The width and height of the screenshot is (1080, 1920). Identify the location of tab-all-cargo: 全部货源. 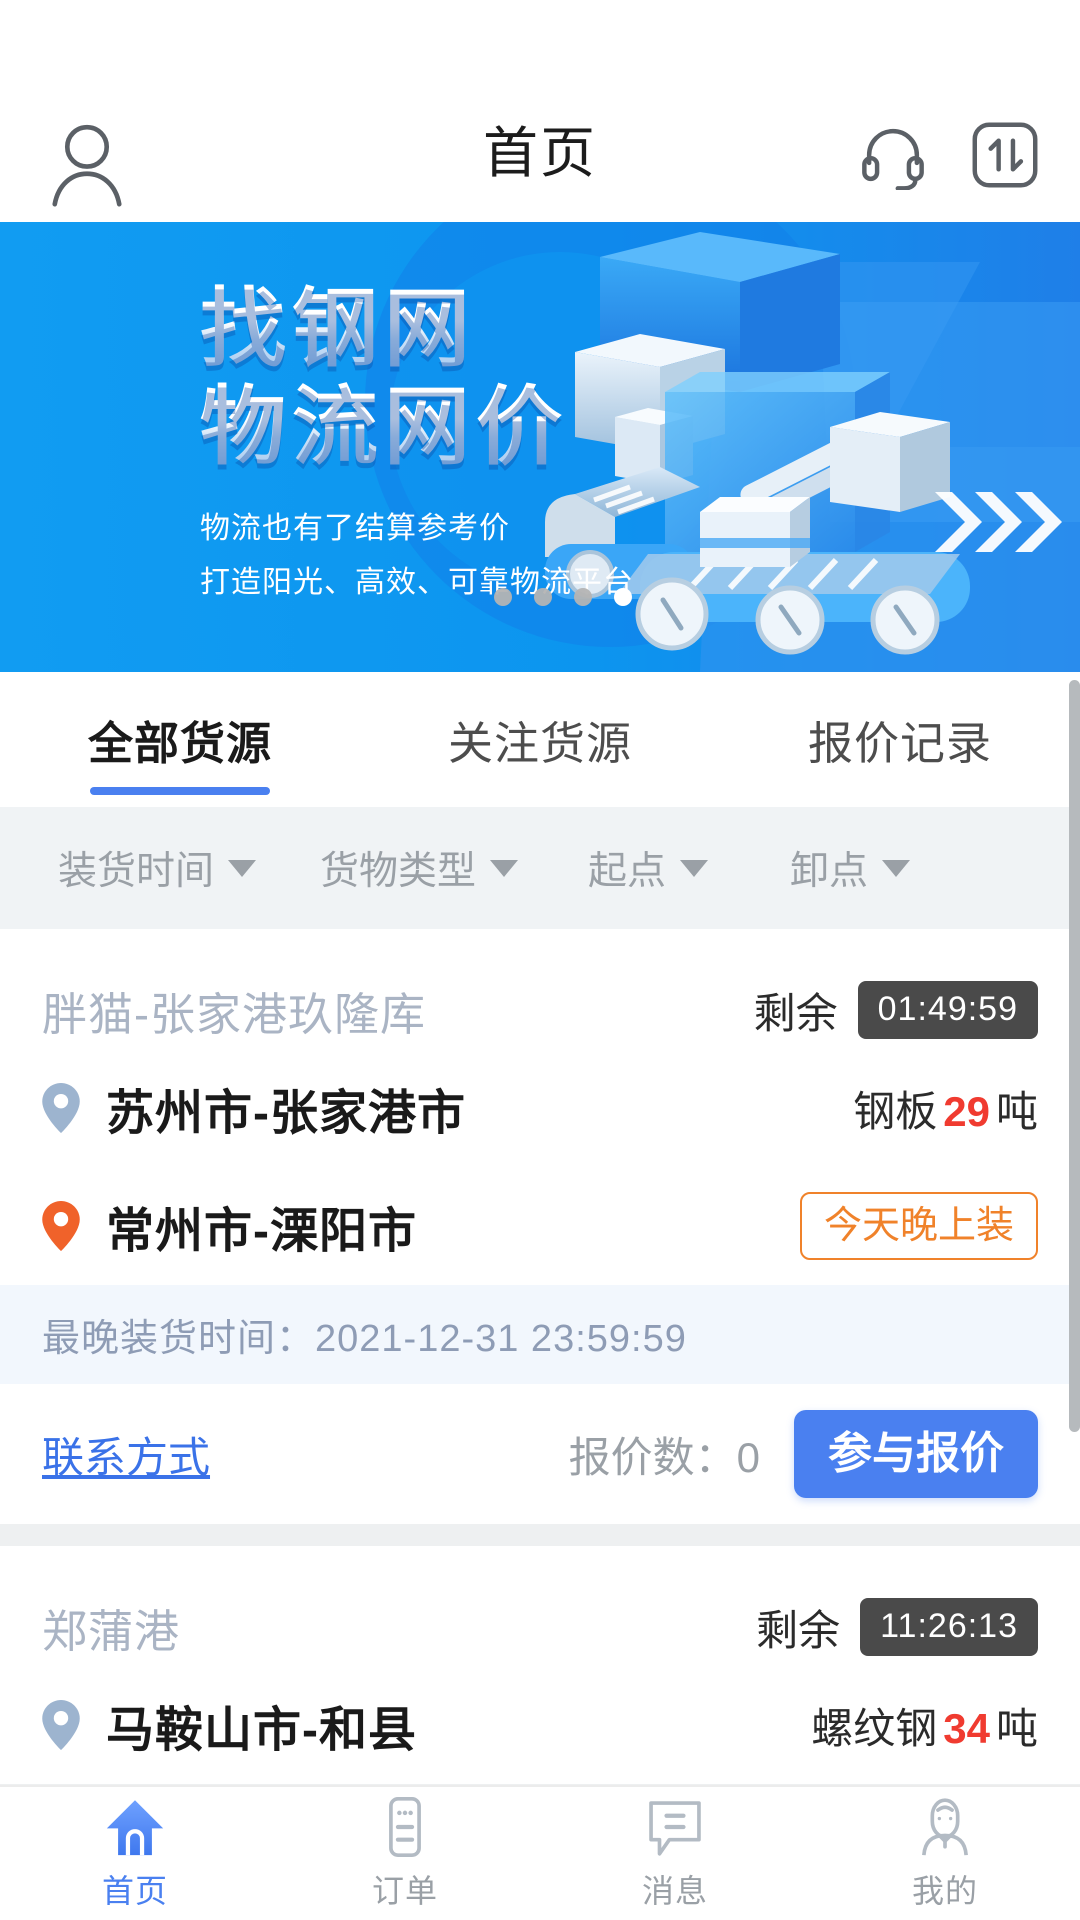
(180, 739).